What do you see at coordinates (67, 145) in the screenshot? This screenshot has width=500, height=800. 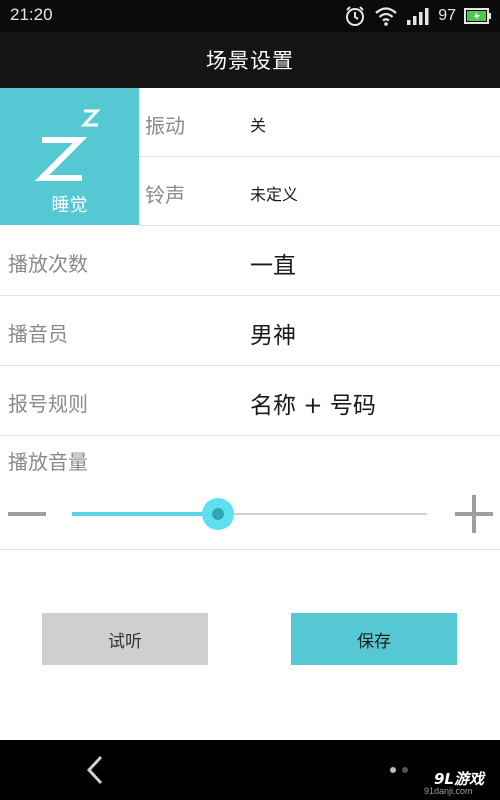 I see `sleep-zz-icon` at bounding box center [67, 145].